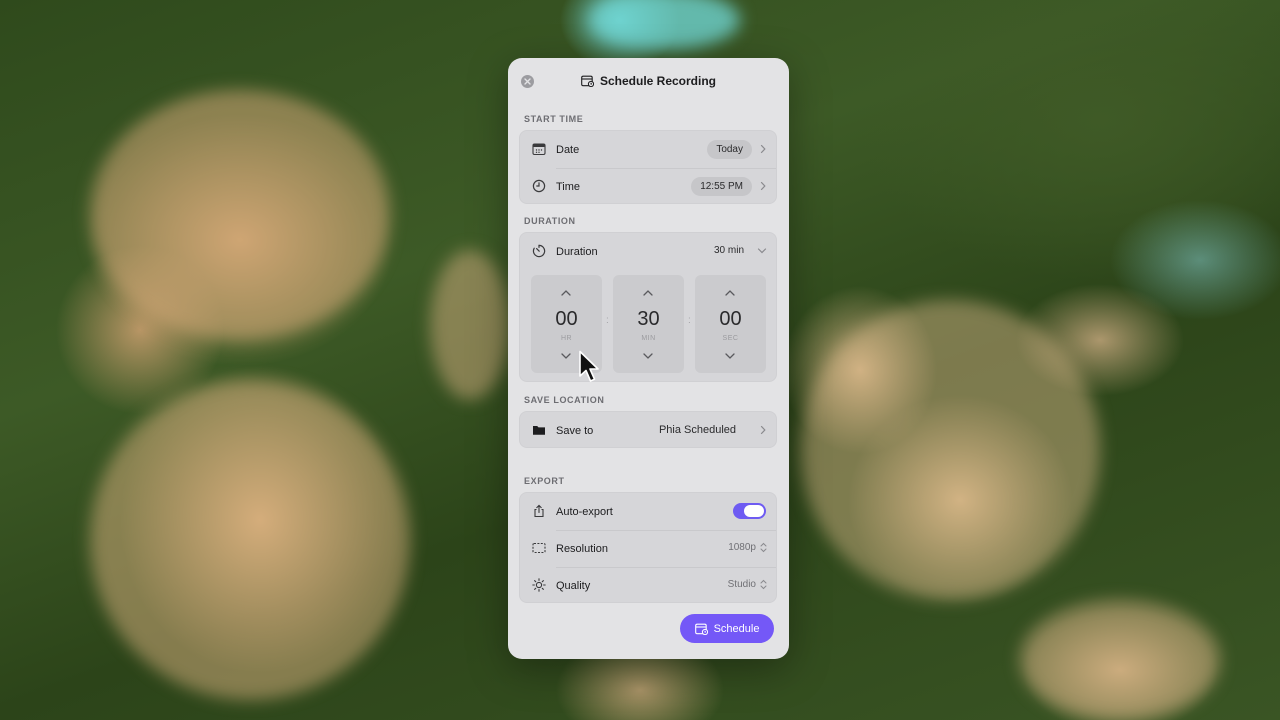 The height and width of the screenshot is (720, 1280). What do you see at coordinates (697, 430) in the screenshot?
I see `save-to-value: Phia Scheduled` at bounding box center [697, 430].